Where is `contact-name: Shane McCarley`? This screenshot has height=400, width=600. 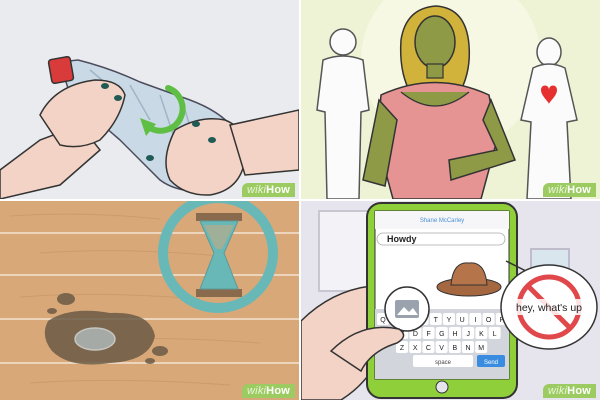 contact-name: Shane McCarley is located at coordinates (442, 221).